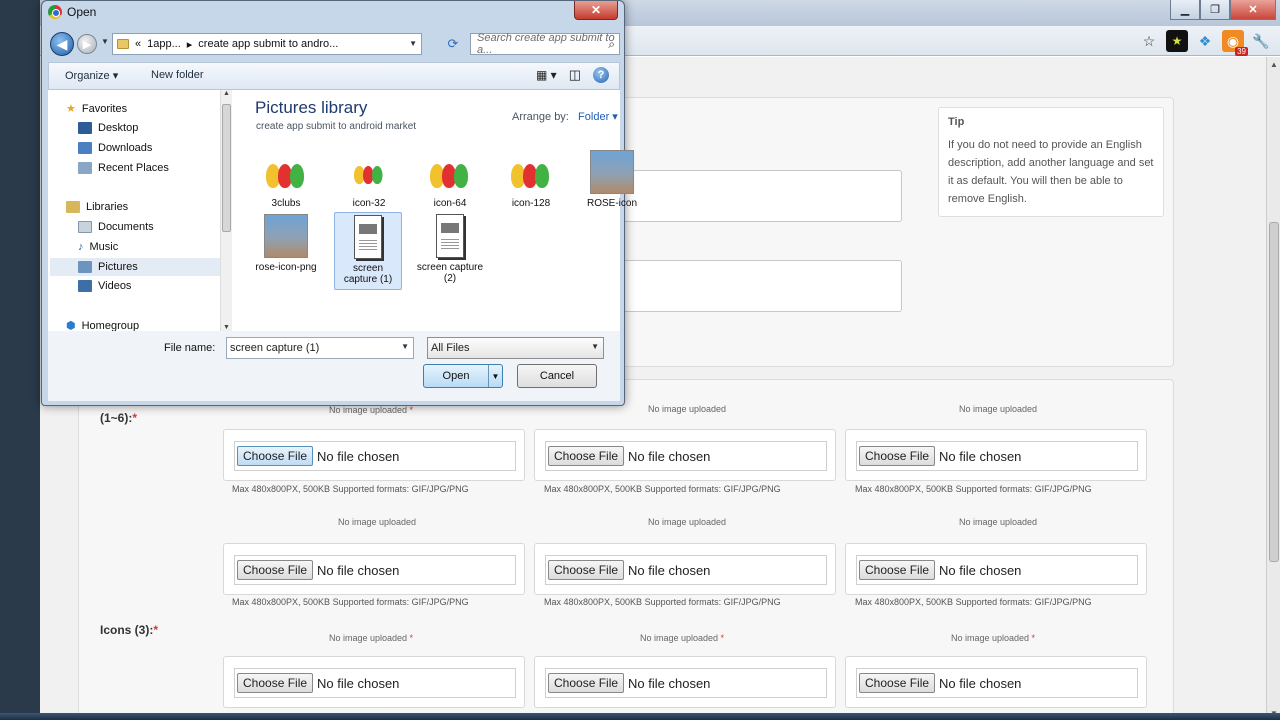 The width and height of the screenshot is (1280, 720). What do you see at coordinates (320, 348) in the screenshot?
I see `file-name-input: screen capture (1) ▼` at bounding box center [320, 348].